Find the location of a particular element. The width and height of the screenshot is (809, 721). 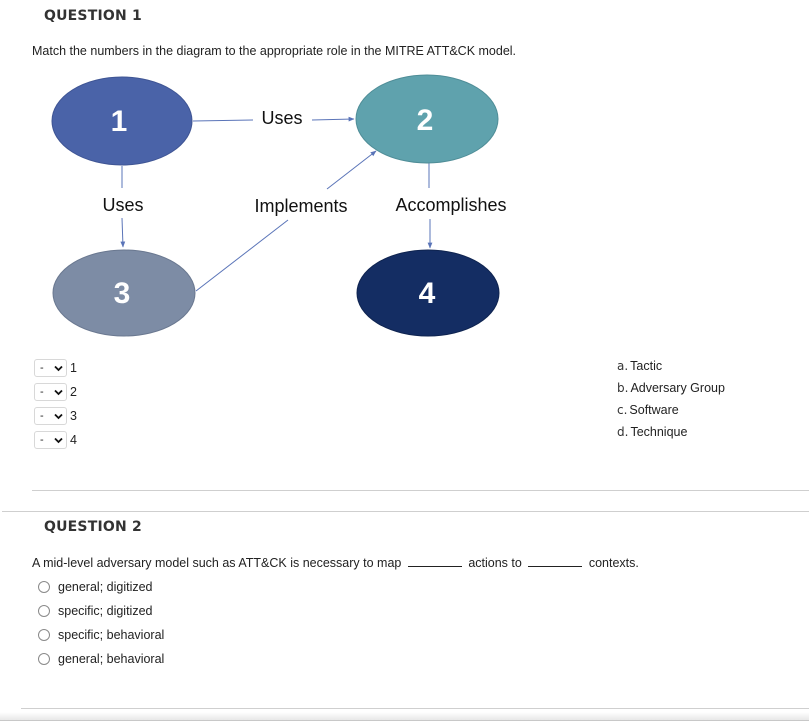

diagram-node-1: 1 is located at coordinates (122, 121).